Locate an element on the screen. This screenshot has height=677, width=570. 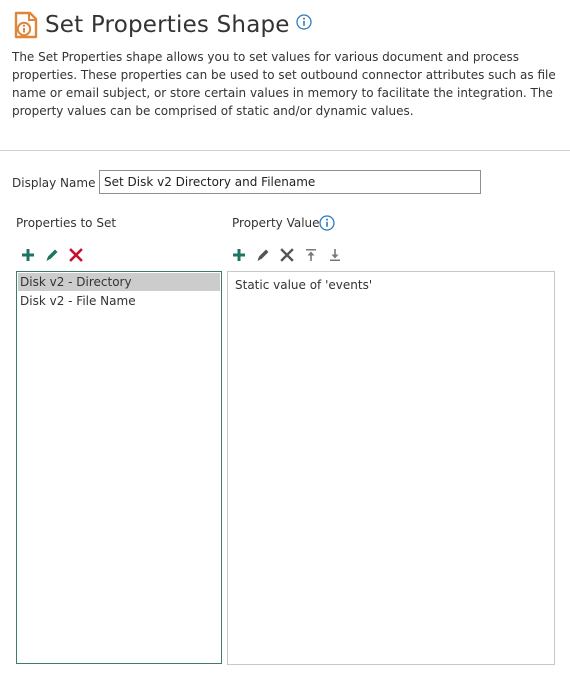
delete-value-button is located at coordinates (287, 255).